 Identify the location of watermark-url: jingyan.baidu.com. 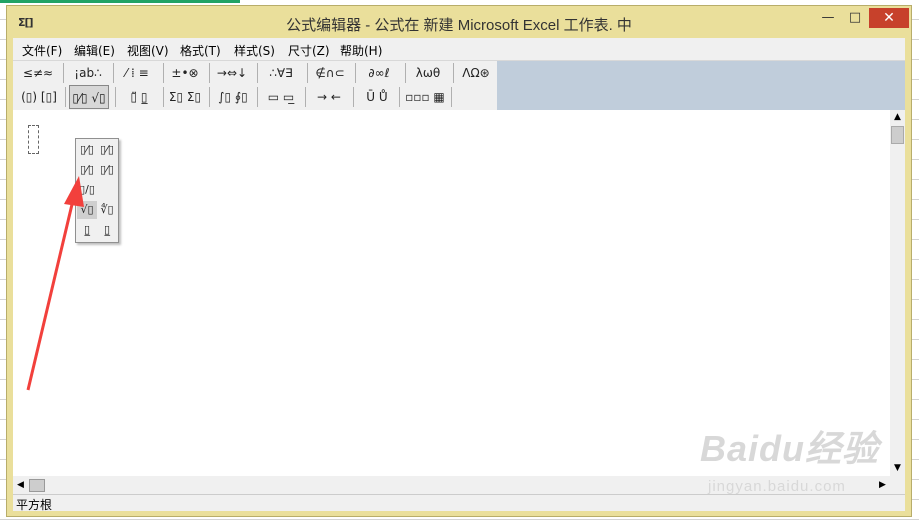
(777, 486).